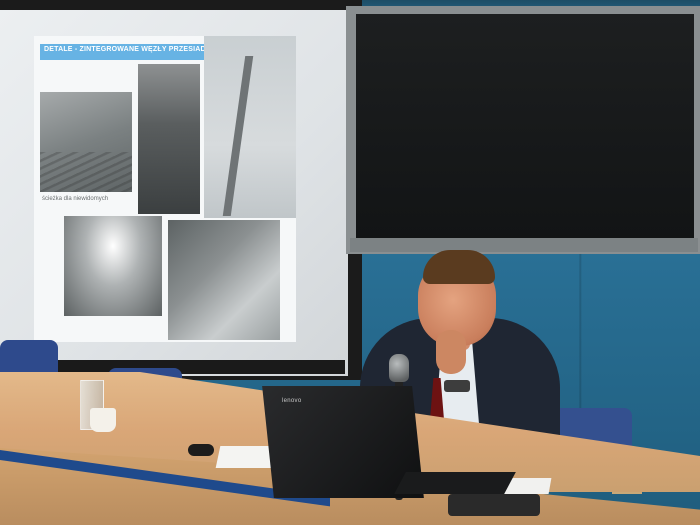 The width and height of the screenshot is (700, 525). Describe the element at coordinates (250, 127) in the screenshot. I see `slide-photo-platform` at that location.